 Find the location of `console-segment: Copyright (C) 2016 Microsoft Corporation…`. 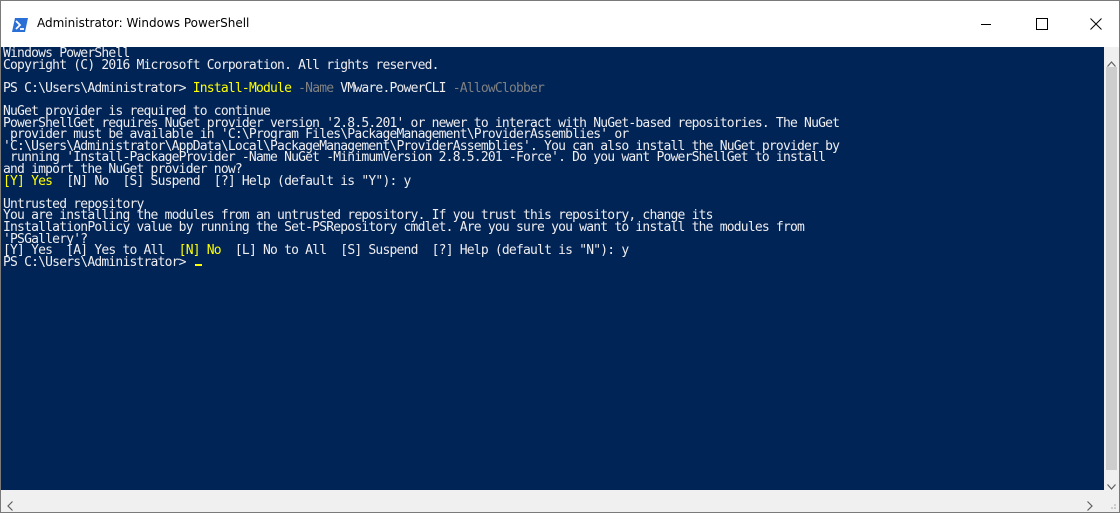

console-segment: Copyright (C) 2016 Microsoft Corporation… is located at coordinates (221, 65).